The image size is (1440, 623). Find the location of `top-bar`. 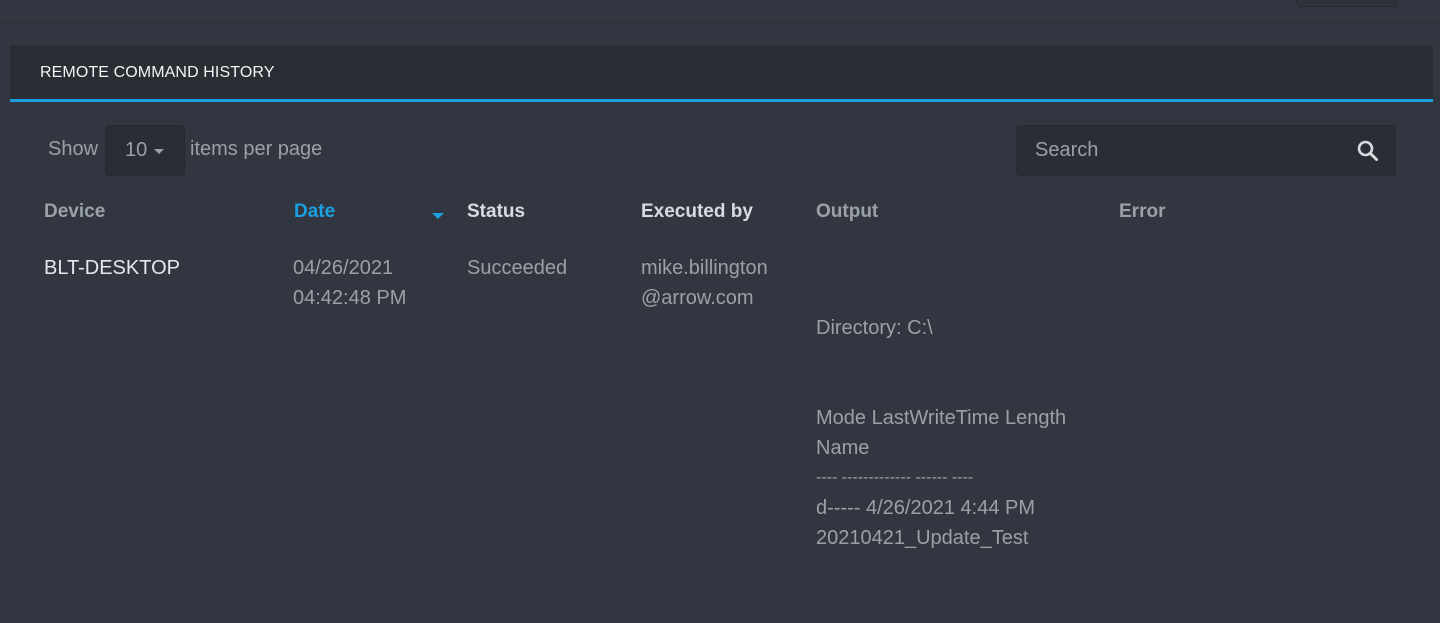

top-bar is located at coordinates (720, 11).